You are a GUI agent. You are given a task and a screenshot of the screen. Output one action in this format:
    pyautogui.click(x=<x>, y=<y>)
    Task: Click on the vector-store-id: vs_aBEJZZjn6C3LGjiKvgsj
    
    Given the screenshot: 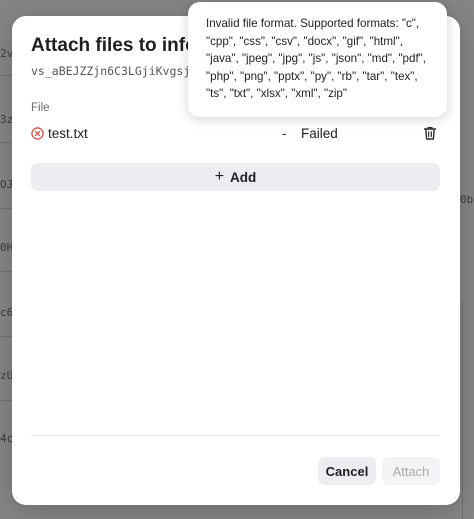 What is the action you would take?
    pyautogui.click(x=111, y=71)
    